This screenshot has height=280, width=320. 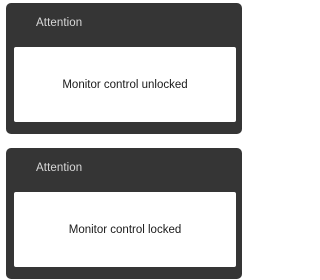 I want to click on dialog-message: Monitor control locked, so click(x=125, y=229).